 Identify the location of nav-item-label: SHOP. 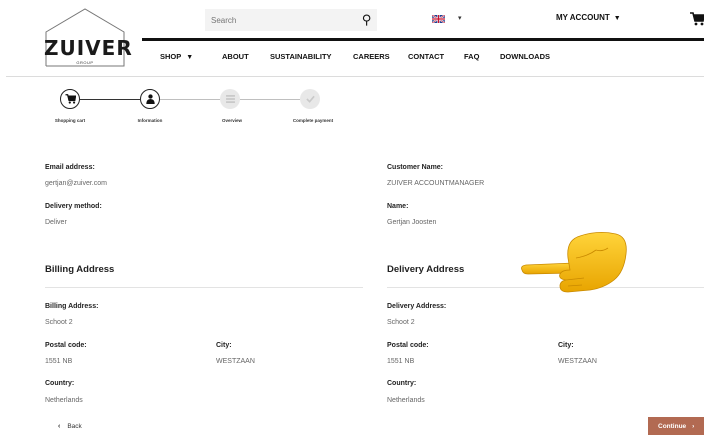
(171, 56).